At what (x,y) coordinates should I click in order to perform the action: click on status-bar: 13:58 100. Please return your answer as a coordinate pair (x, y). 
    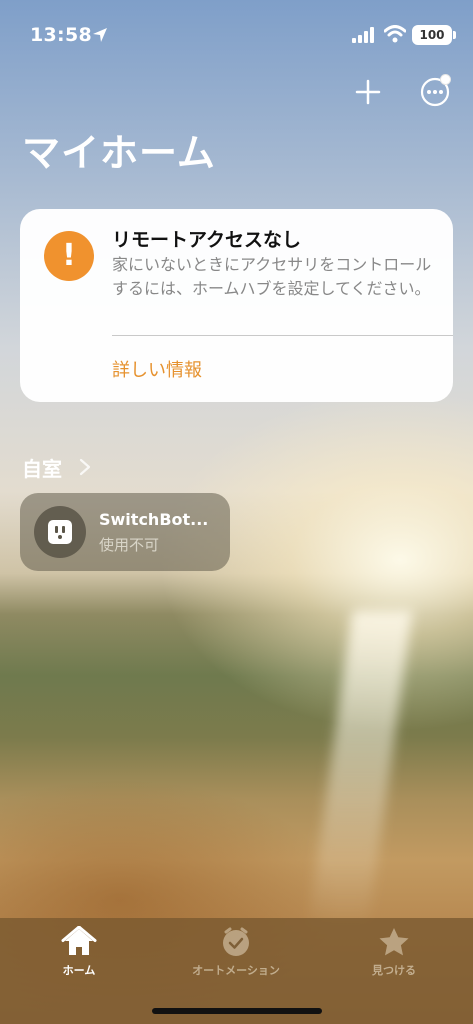
    Looking at the image, I should click on (236, 30).